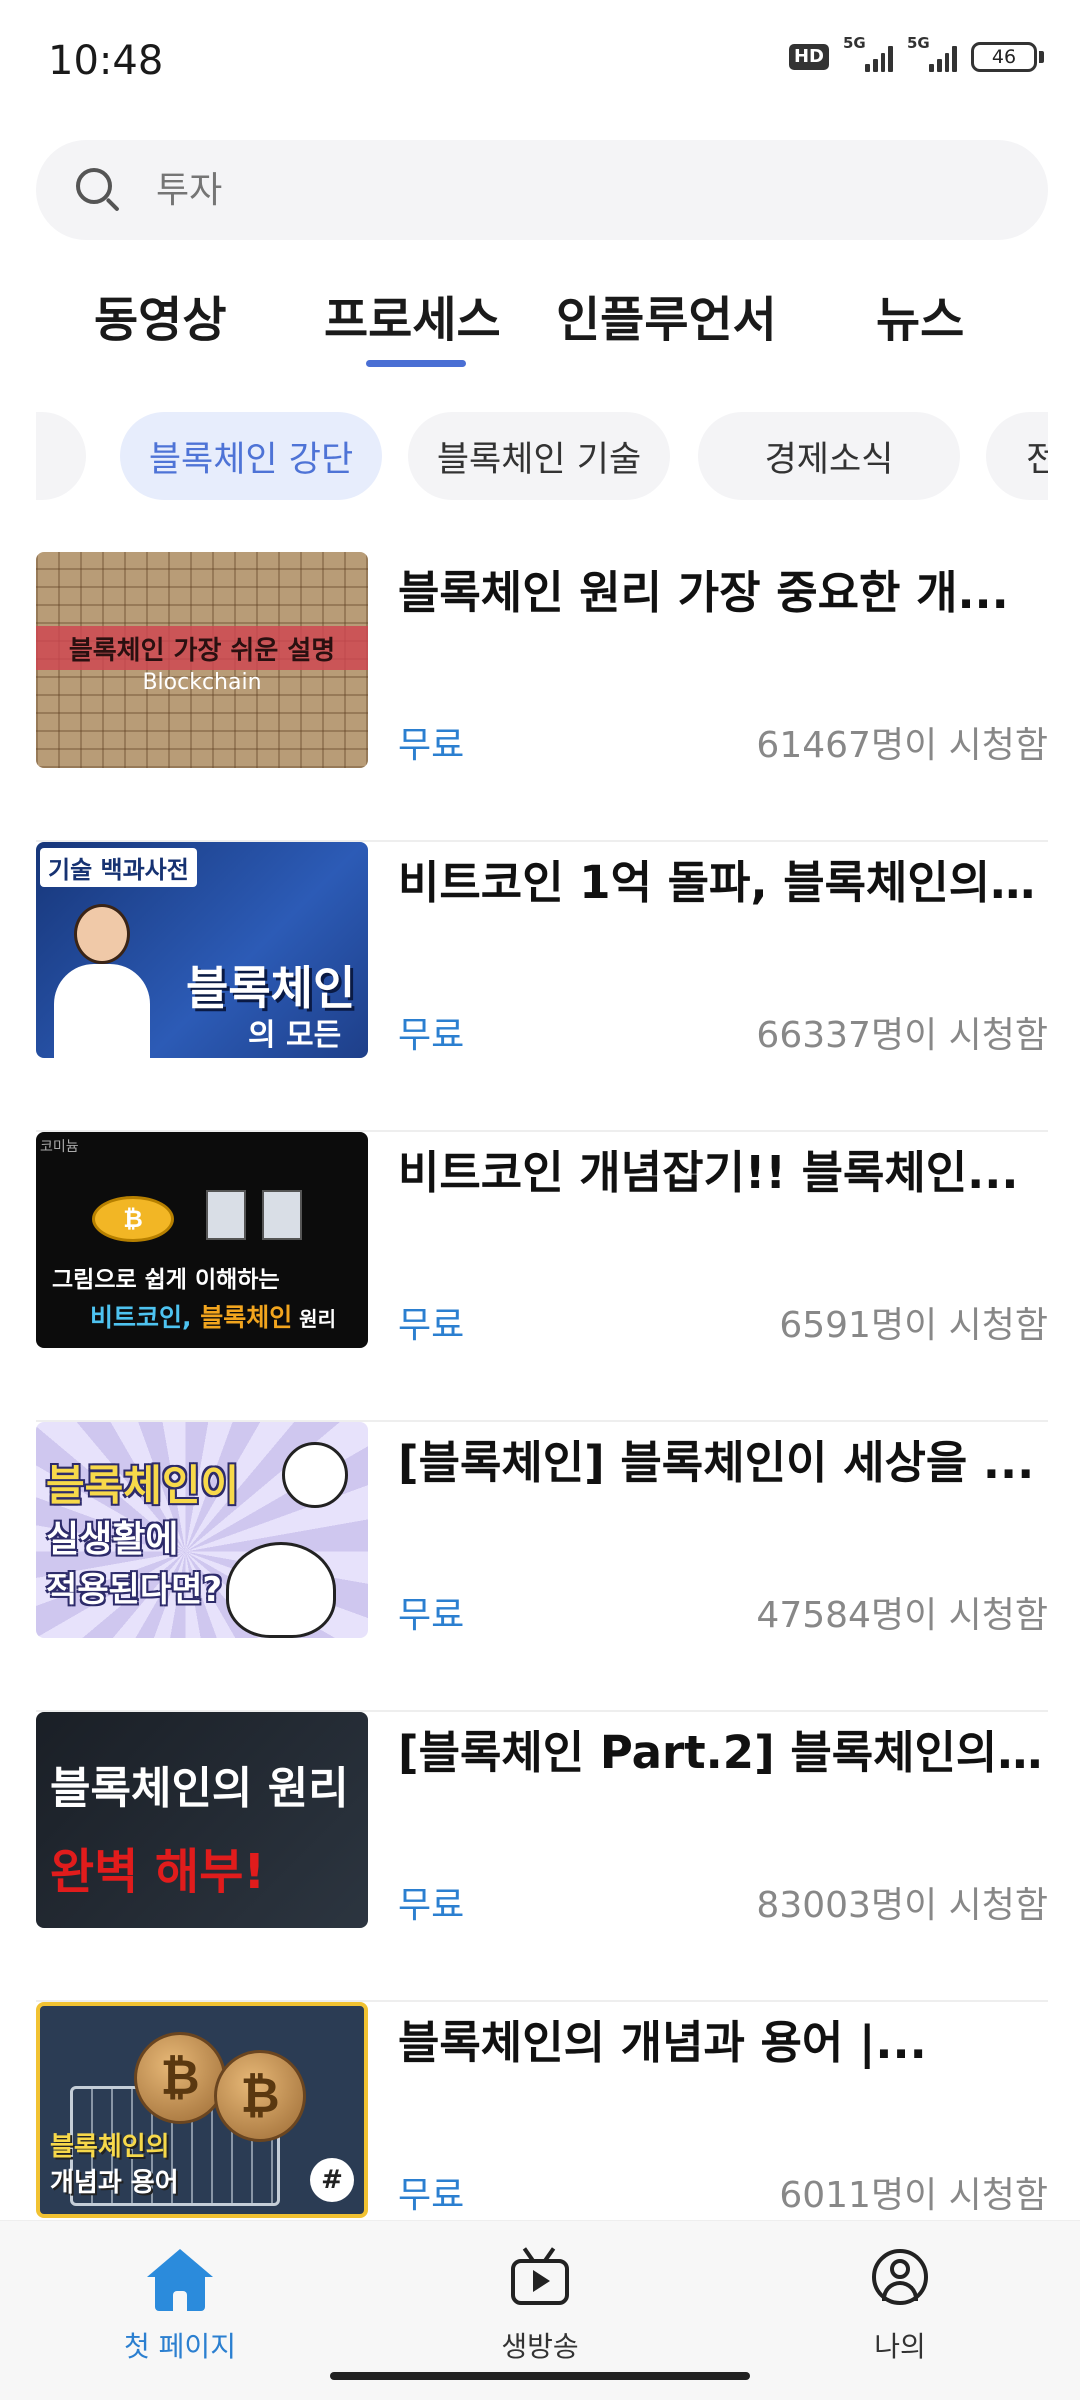 The width and height of the screenshot is (1080, 2400). Describe the element at coordinates (900, 2280) in the screenshot. I see `profile-icon` at that location.